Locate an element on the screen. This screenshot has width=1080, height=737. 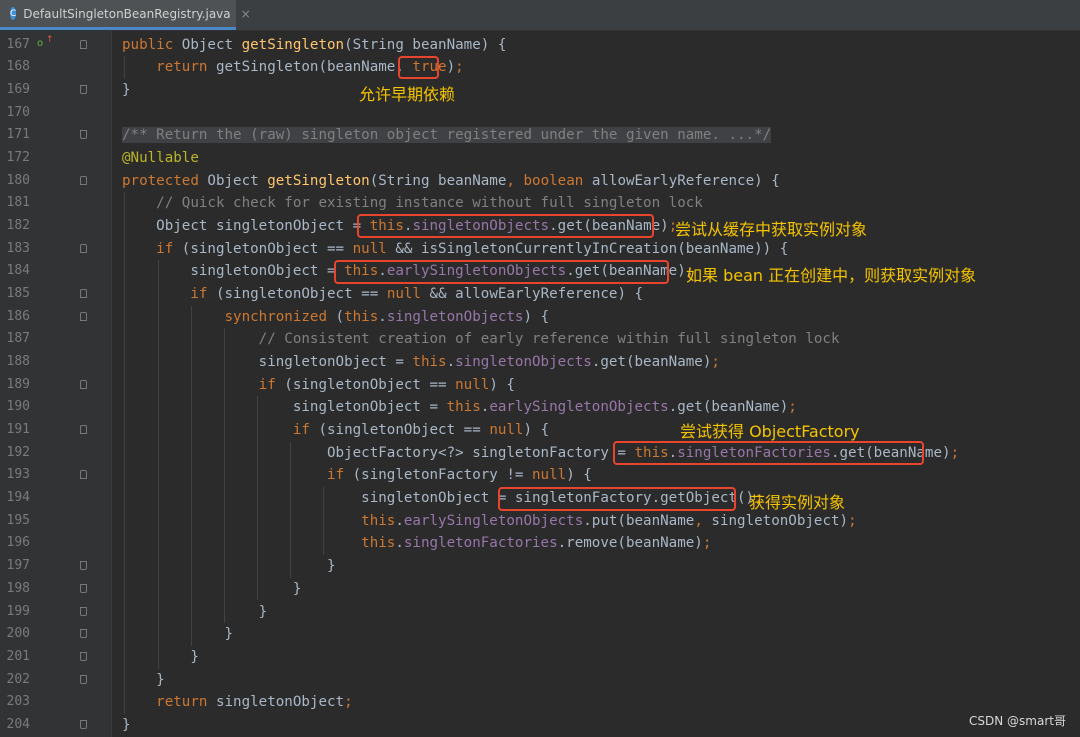
line-number: 201 is located at coordinates (17, 657).